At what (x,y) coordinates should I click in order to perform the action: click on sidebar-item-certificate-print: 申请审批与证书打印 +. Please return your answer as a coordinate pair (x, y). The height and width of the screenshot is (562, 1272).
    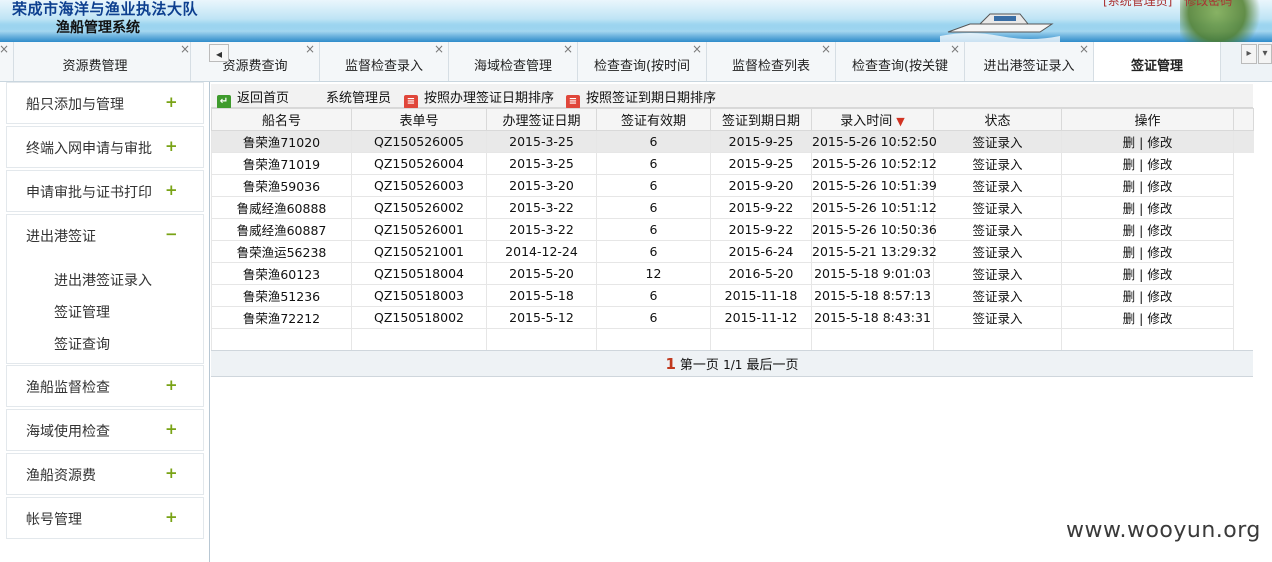
    Looking at the image, I should click on (105, 191).